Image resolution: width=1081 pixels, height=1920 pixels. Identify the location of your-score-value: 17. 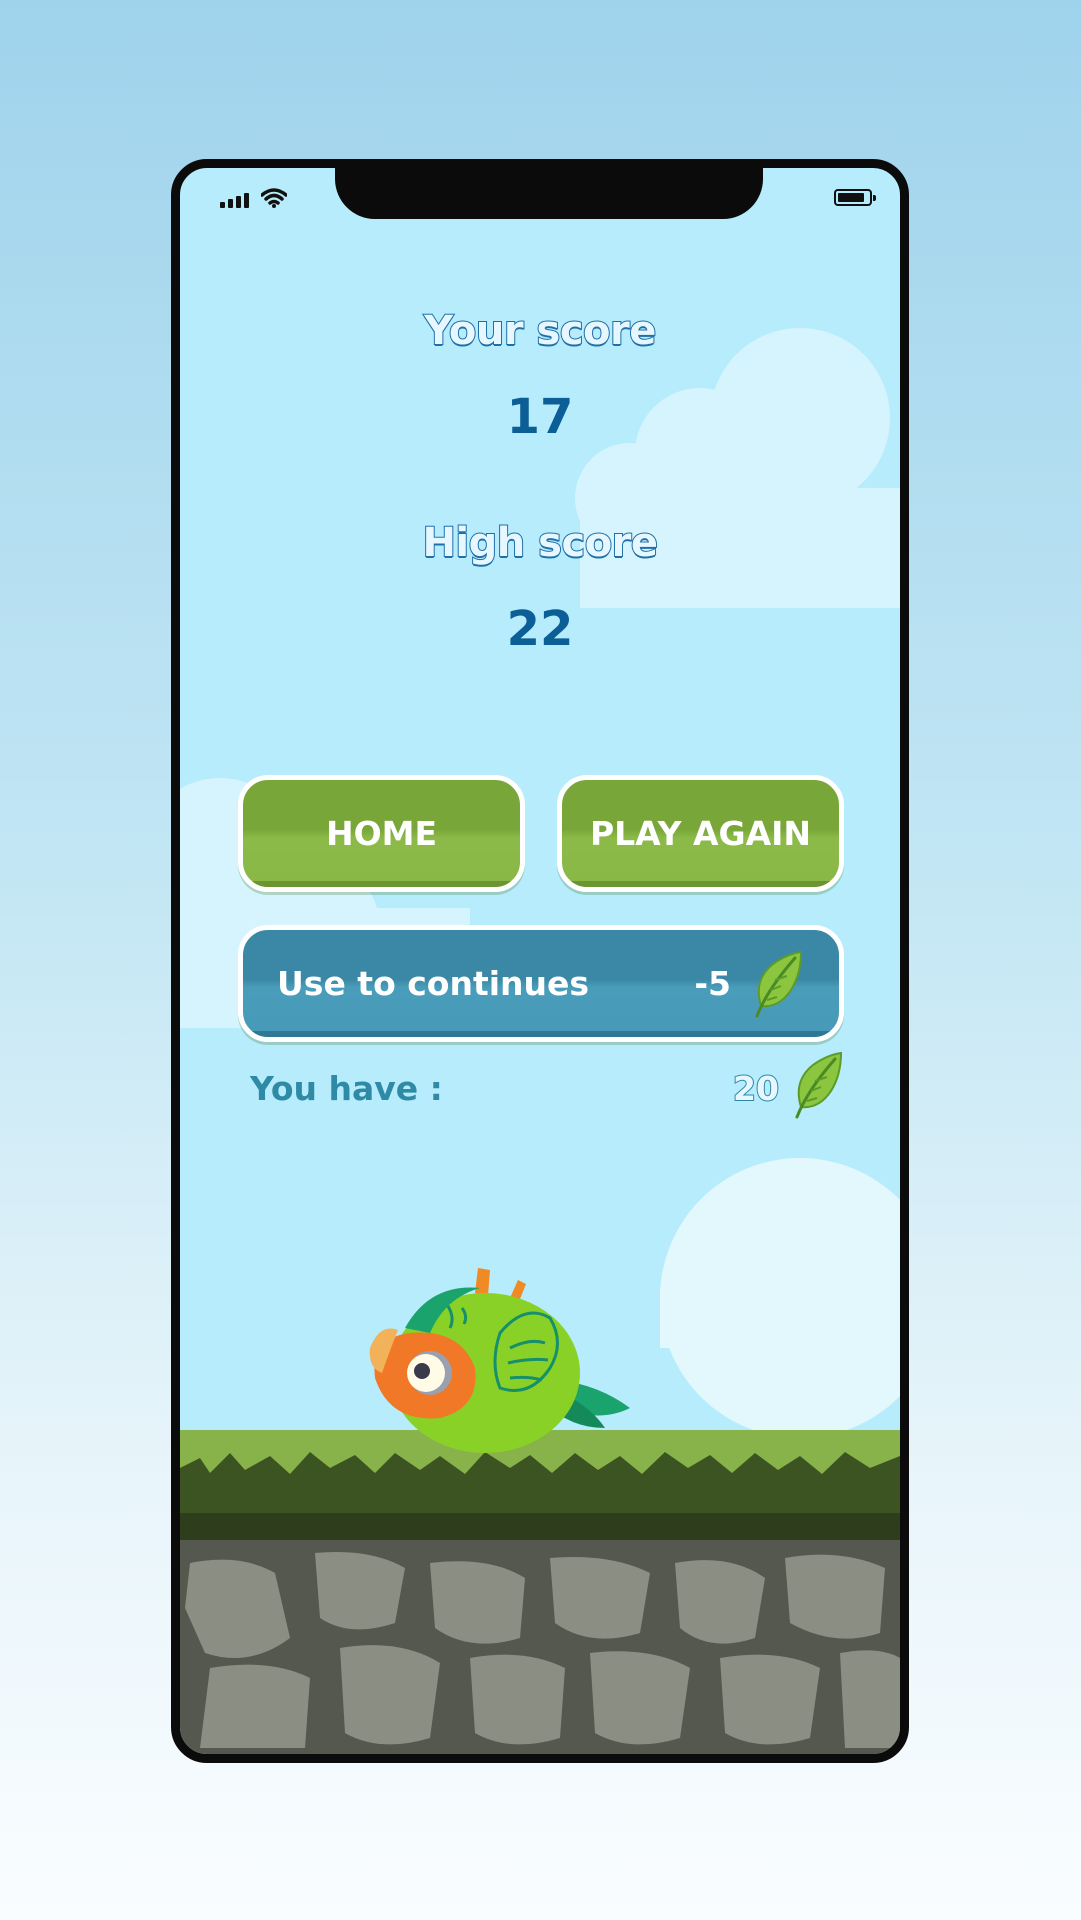
(540, 417).